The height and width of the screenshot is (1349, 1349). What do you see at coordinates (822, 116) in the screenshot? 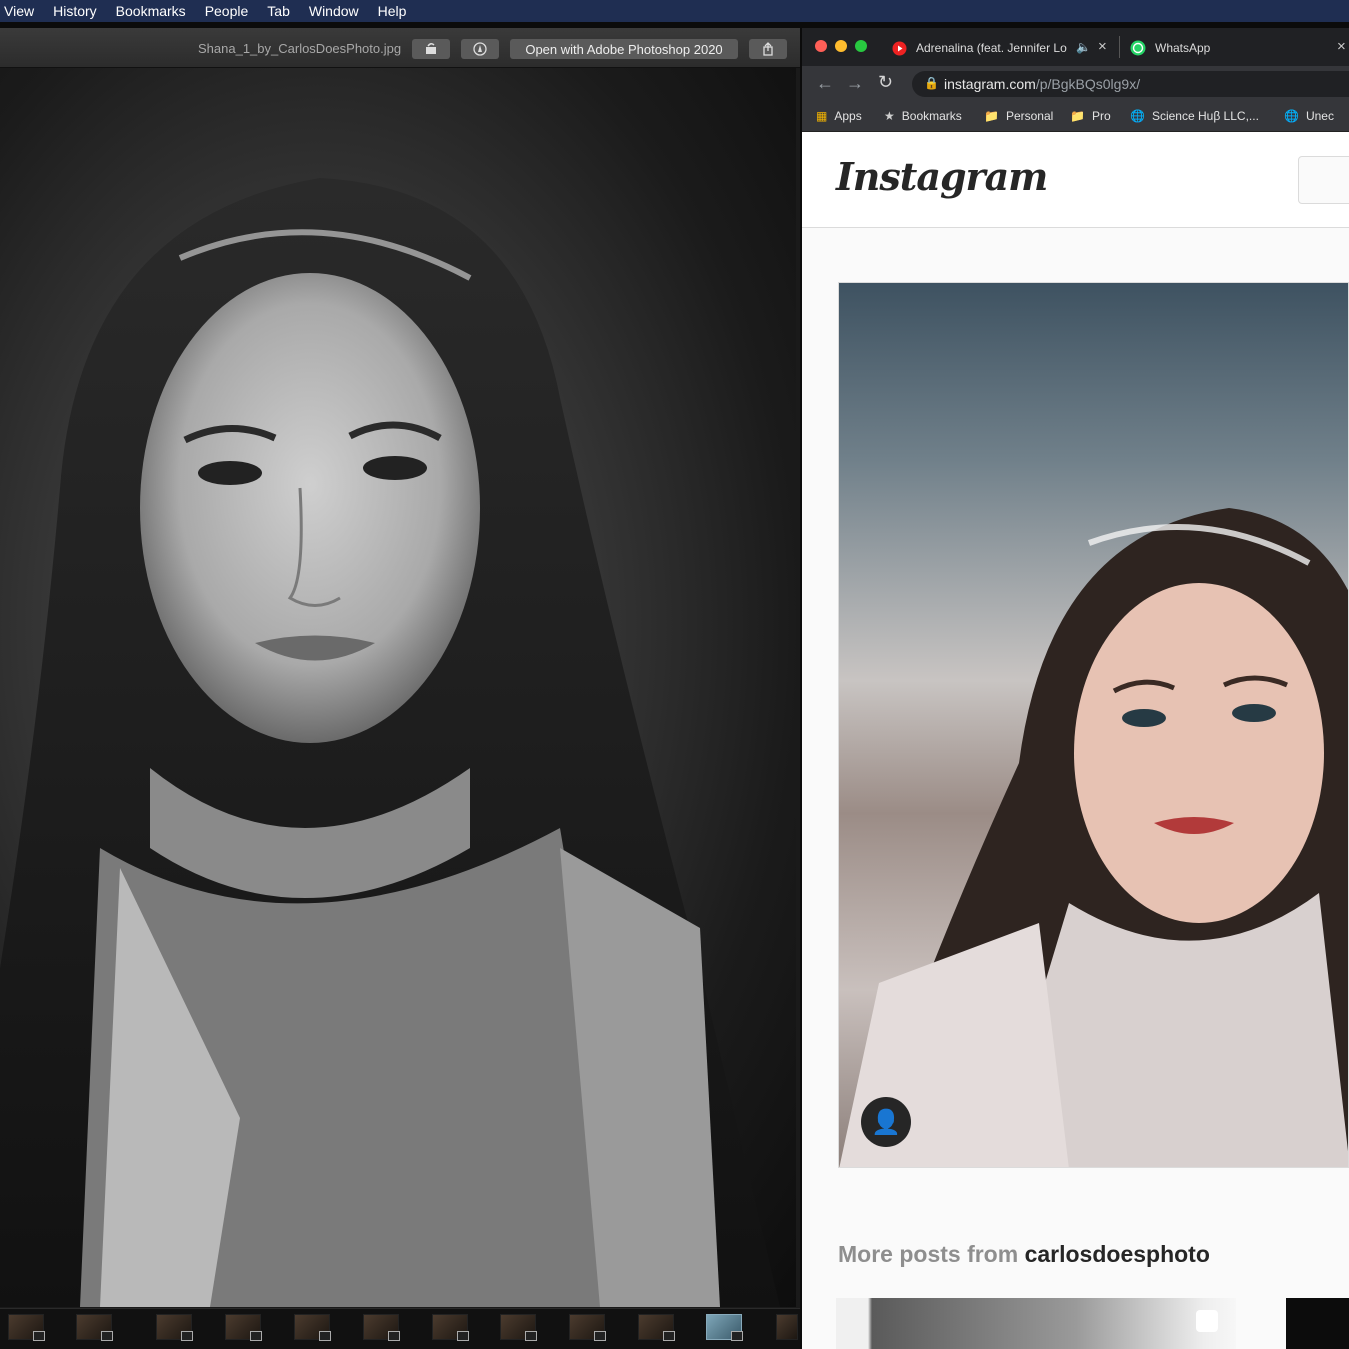
I see `apps-grid-icon: ▦` at bounding box center [822, 116].